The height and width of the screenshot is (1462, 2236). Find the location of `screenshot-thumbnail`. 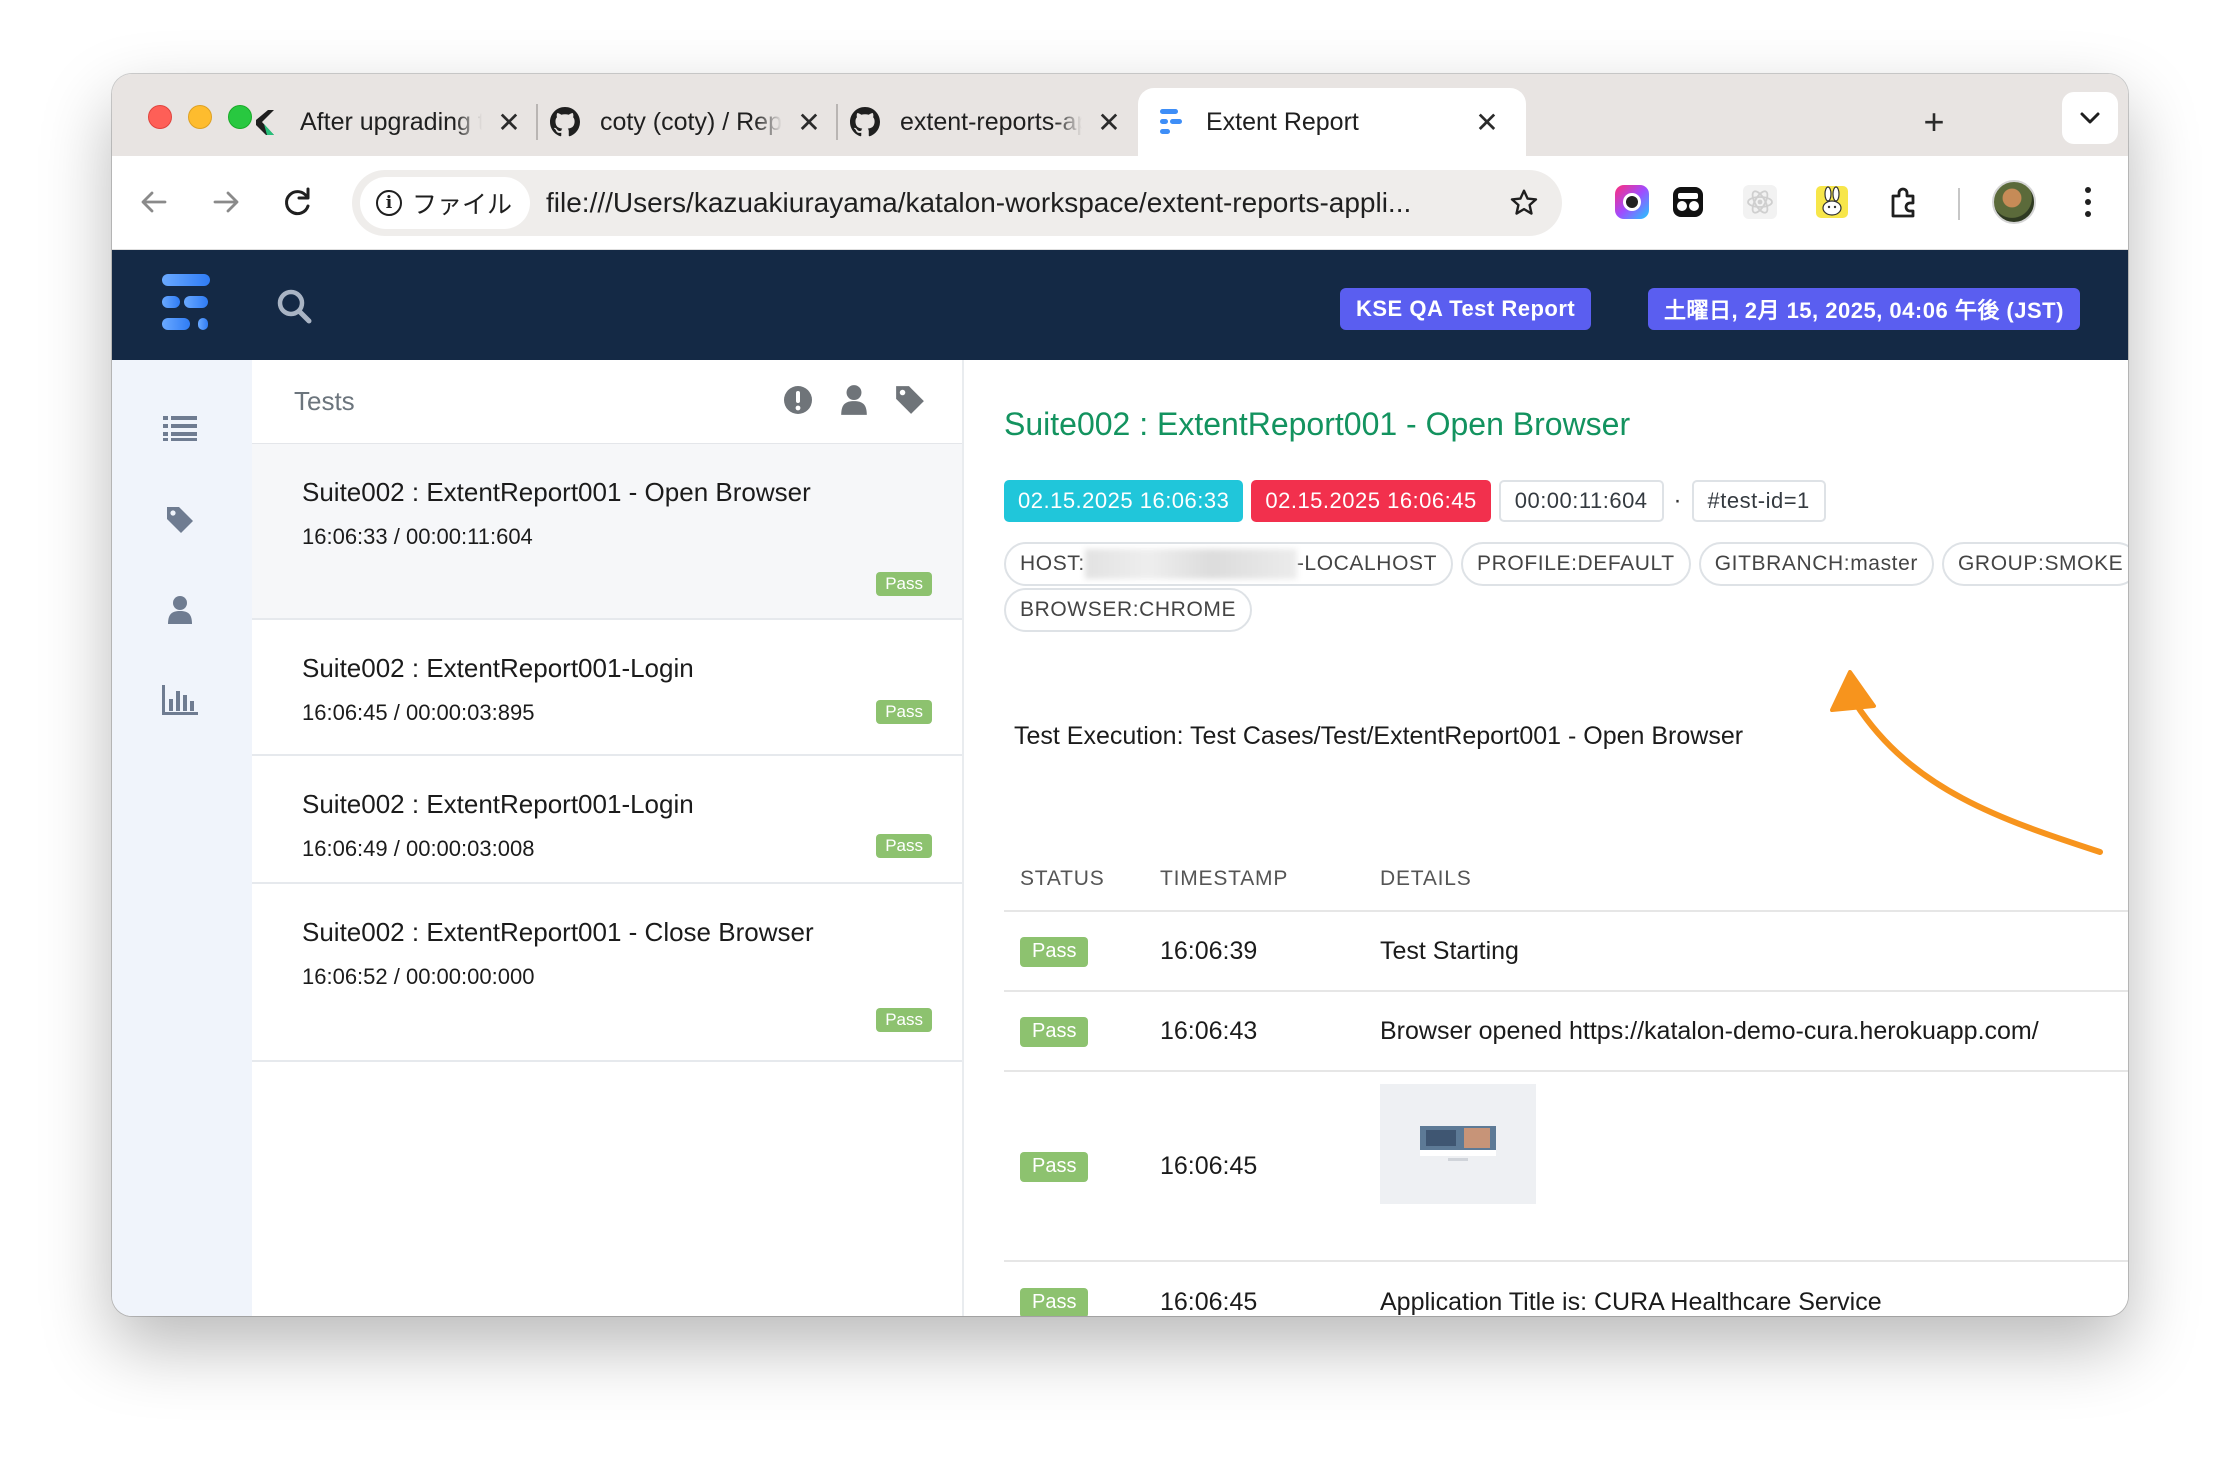

screenshot-thumbnail is located at coordinates (1458, 1144).